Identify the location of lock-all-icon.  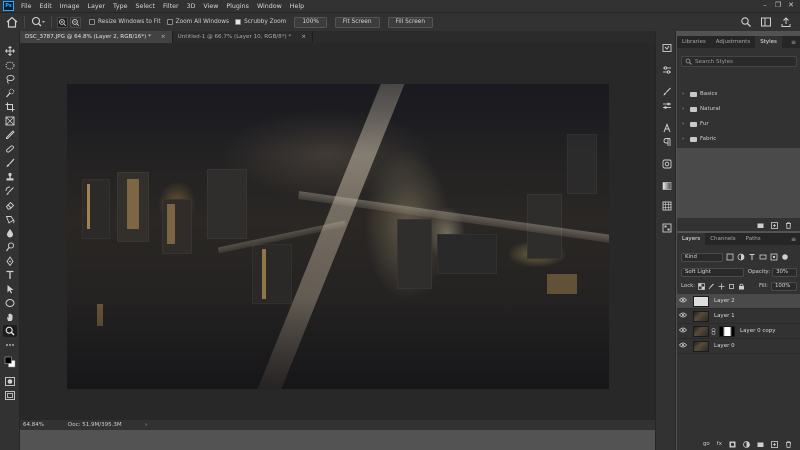
(741, 286).